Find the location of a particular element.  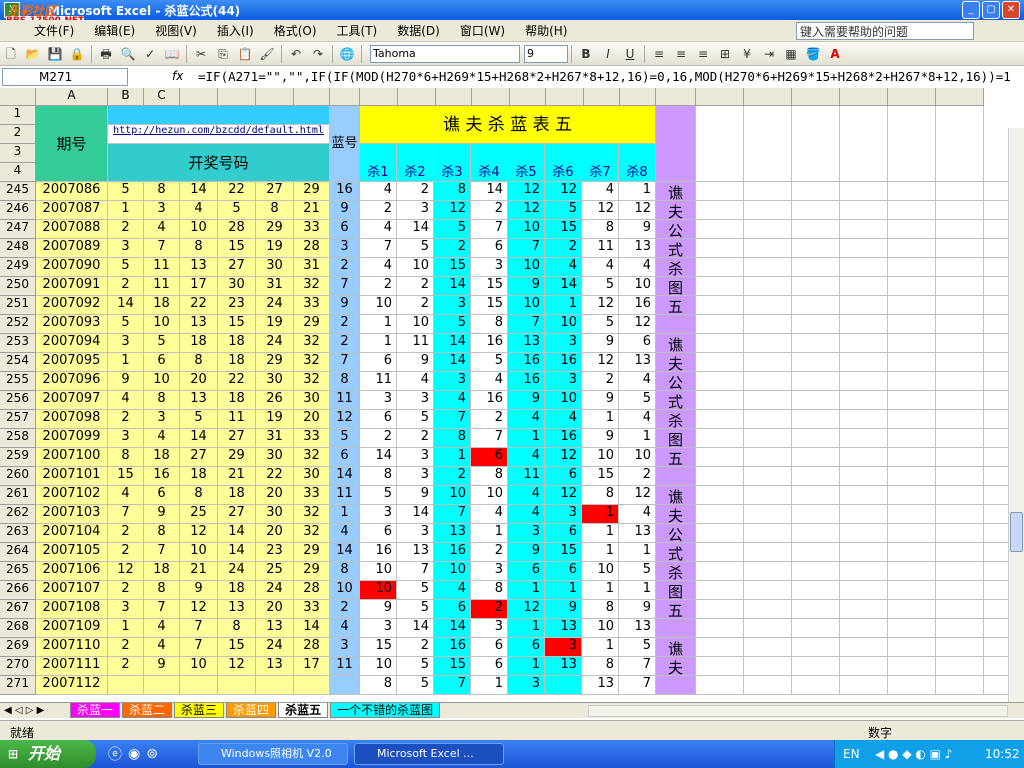

undo-icon: ↶ is located at coordinates (296, 54).